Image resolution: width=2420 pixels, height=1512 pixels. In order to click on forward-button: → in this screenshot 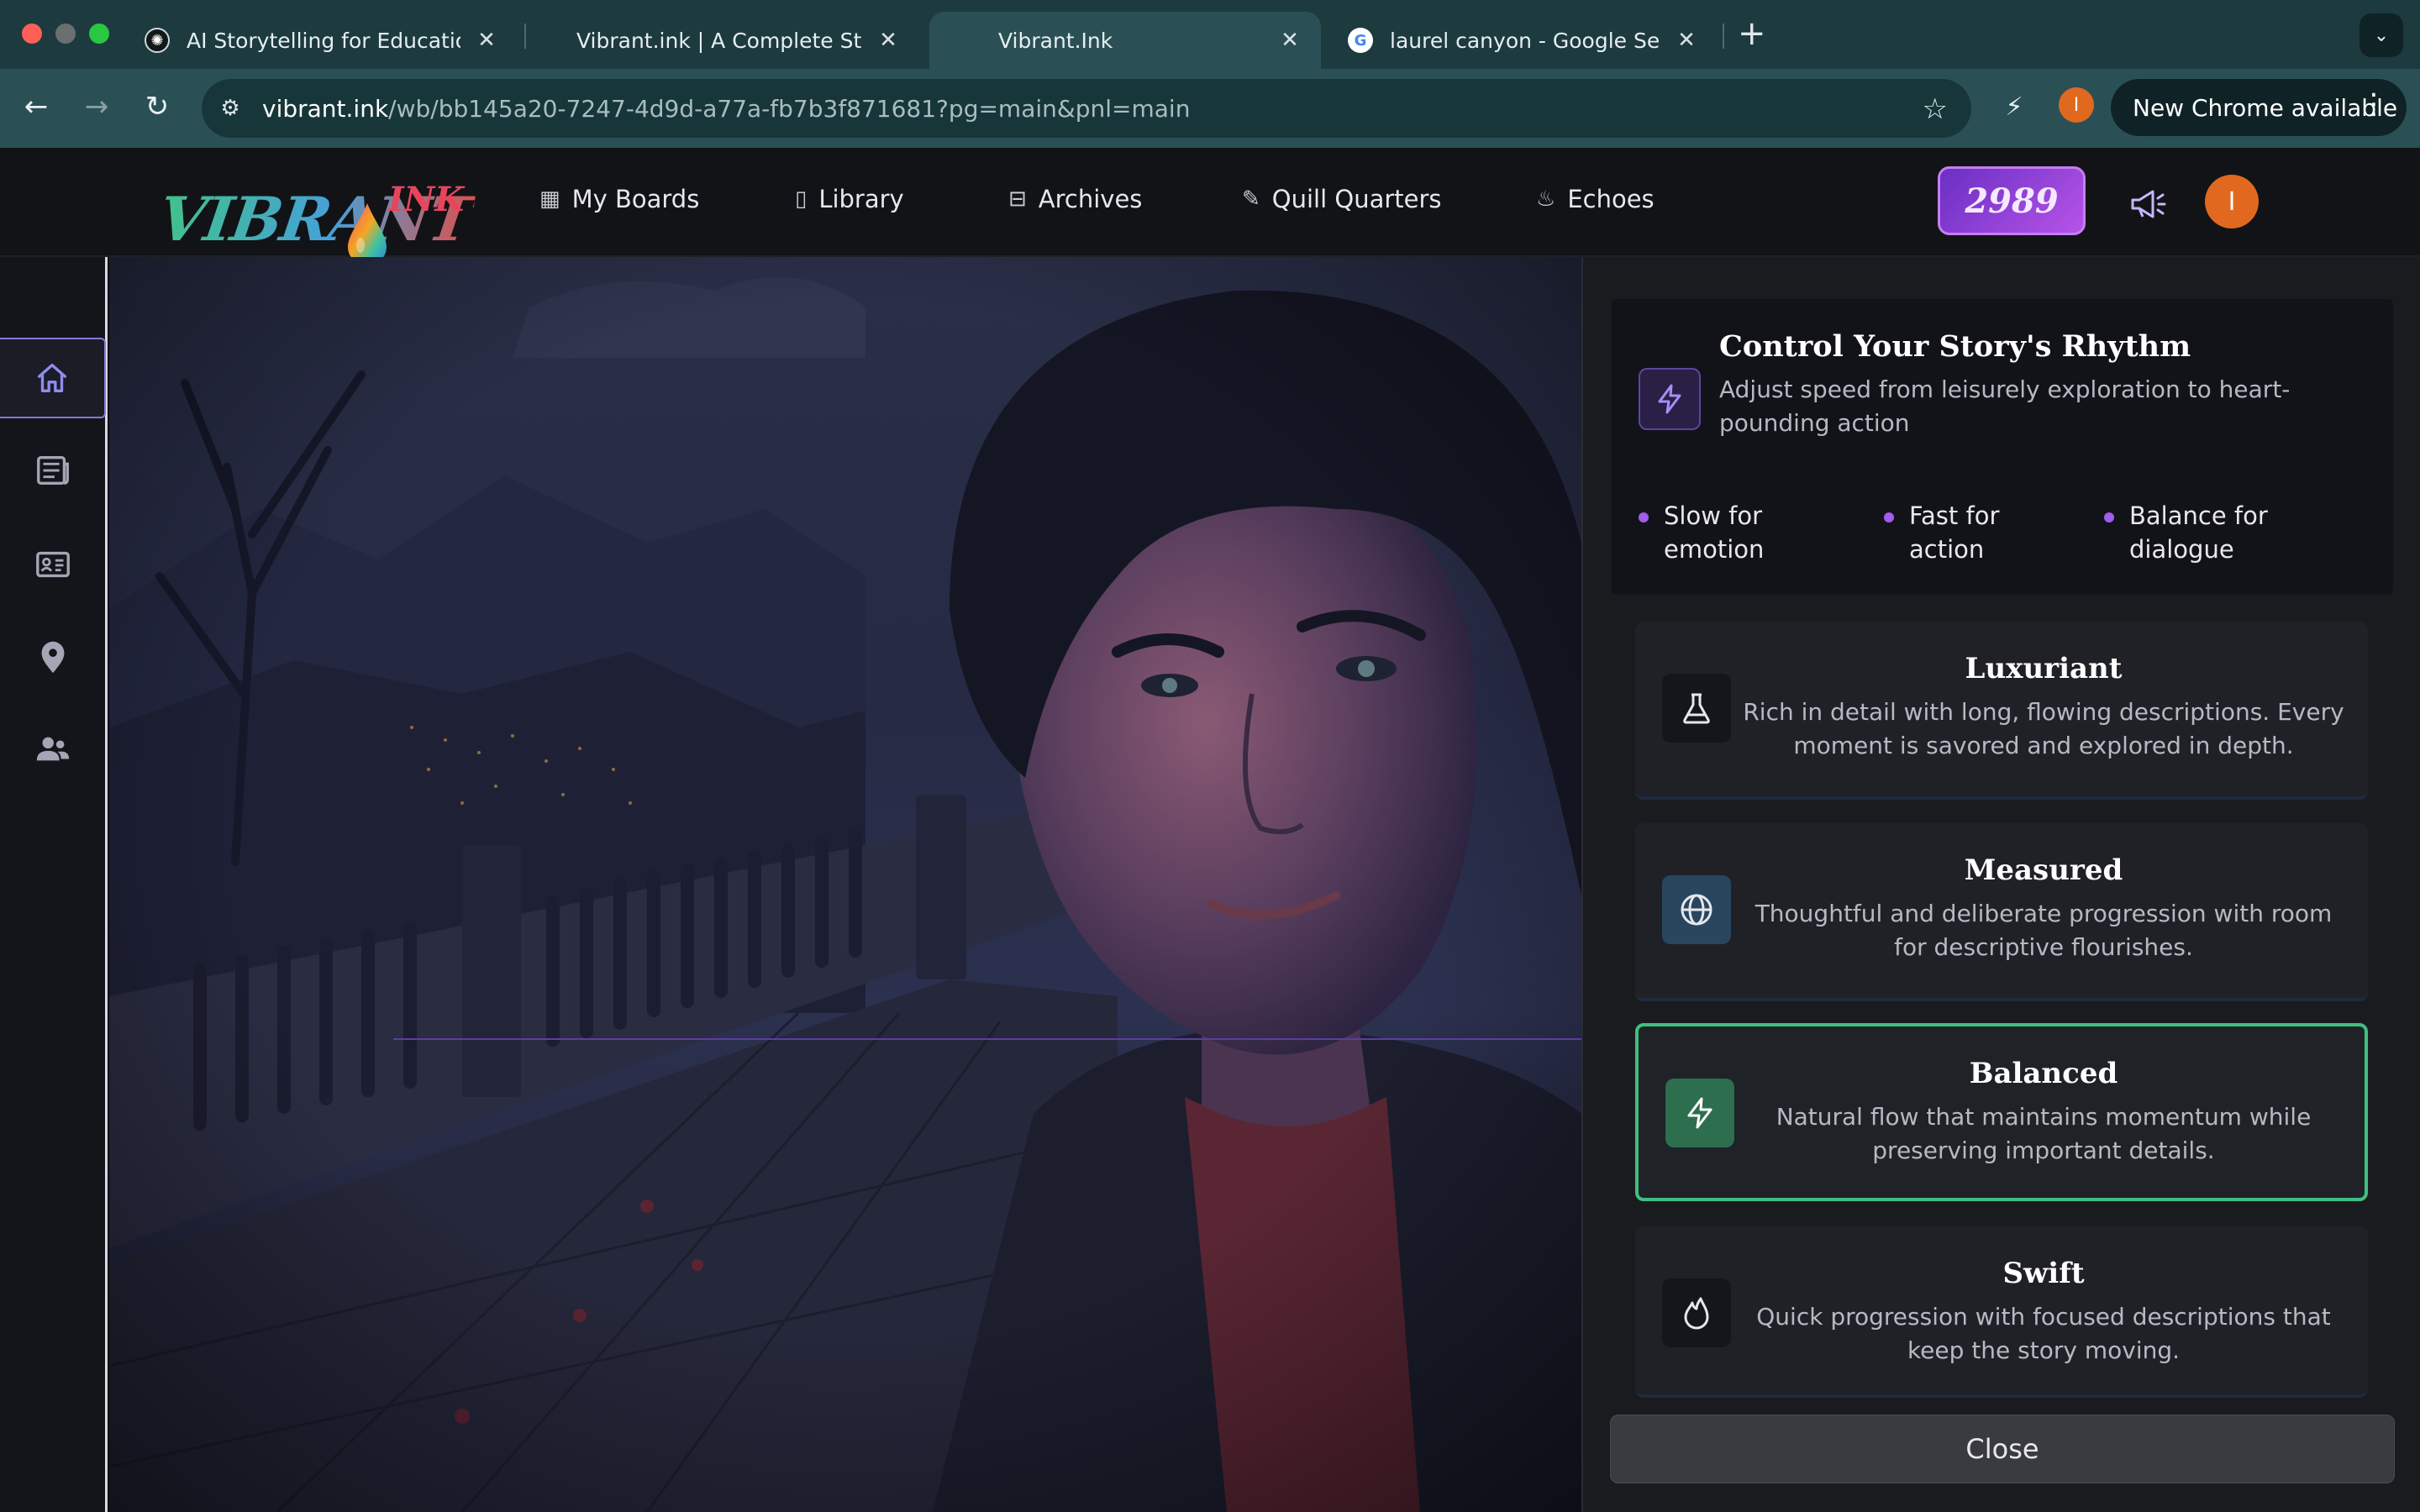, I will do `click(96, 106)`.